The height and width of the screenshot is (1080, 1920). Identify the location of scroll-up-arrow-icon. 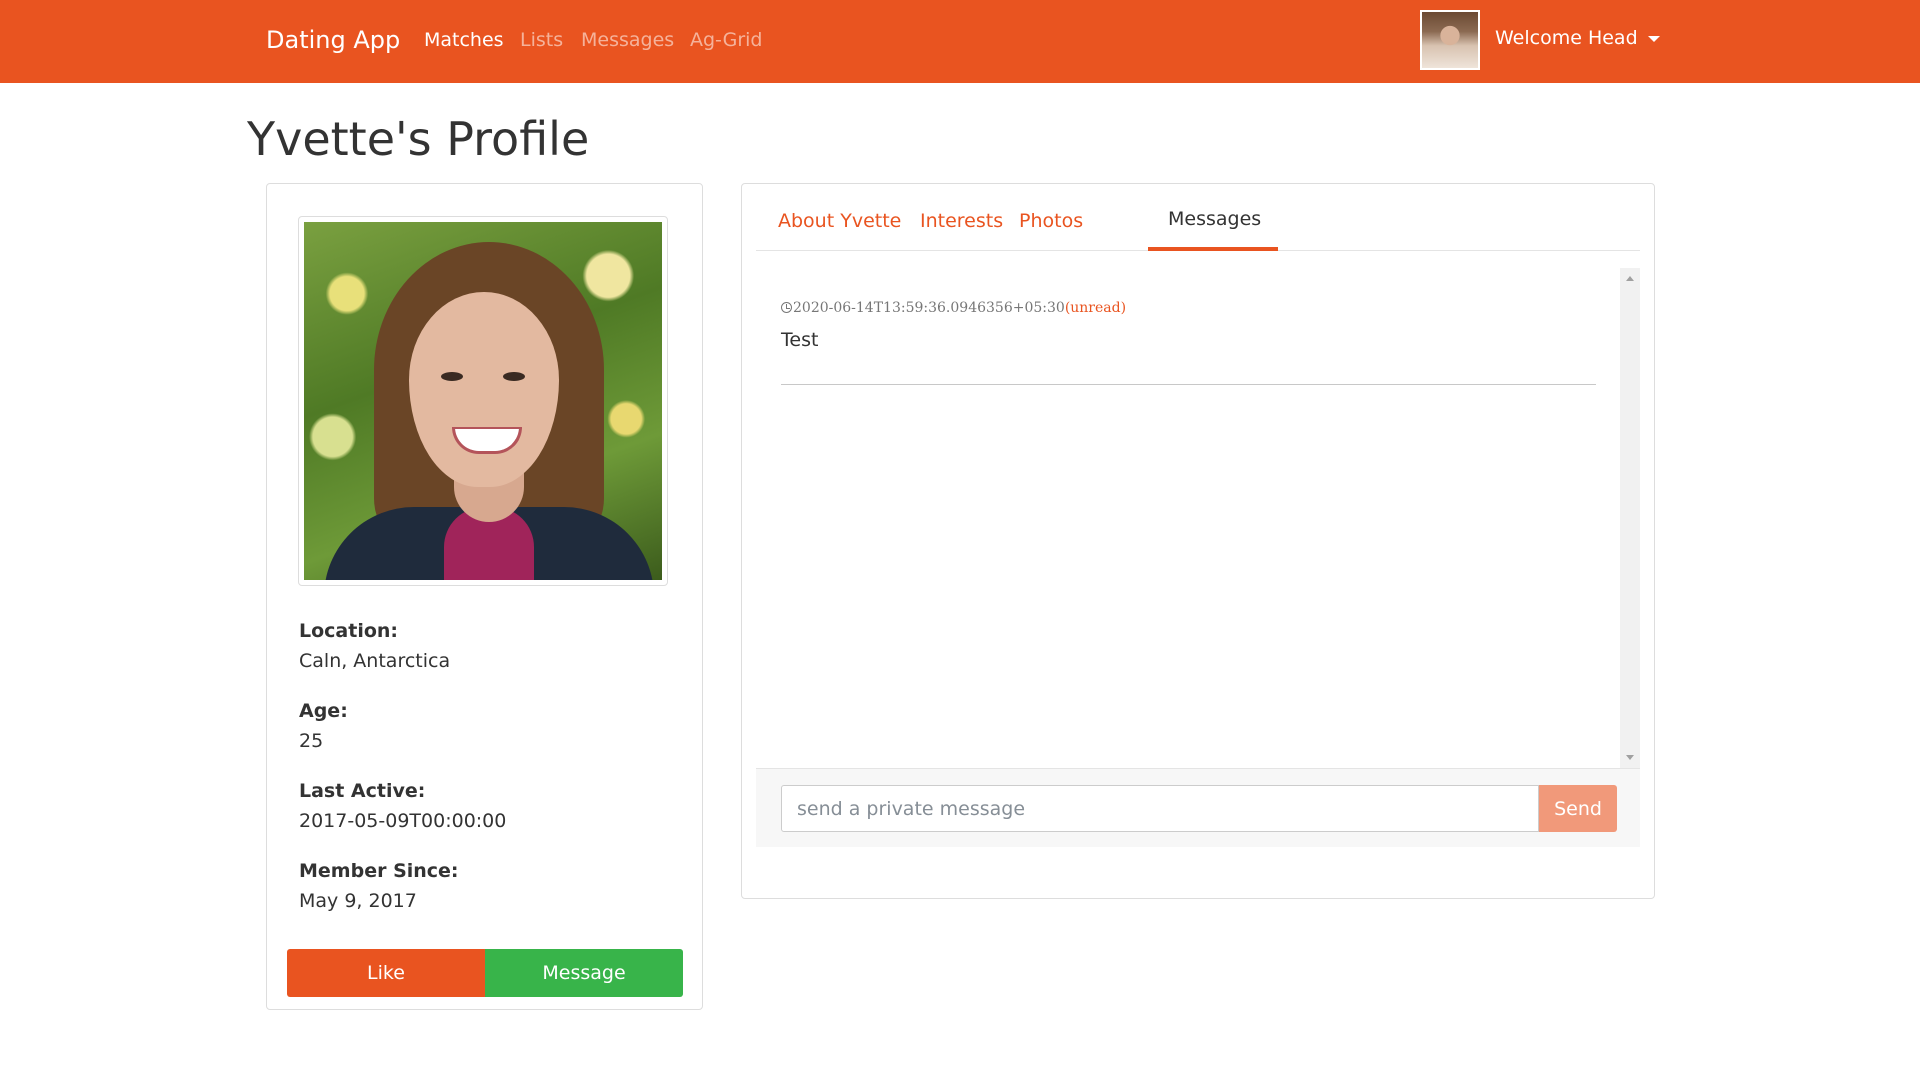
(1630, 278).